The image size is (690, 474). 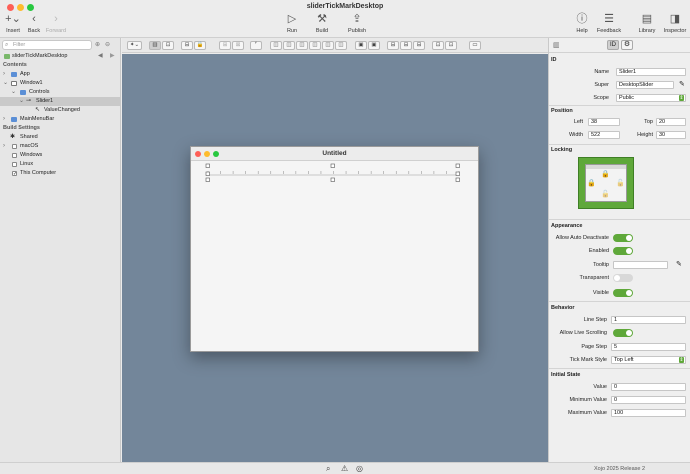 I want to click on back-button: ‹ Back, so click(x=34, y=23).